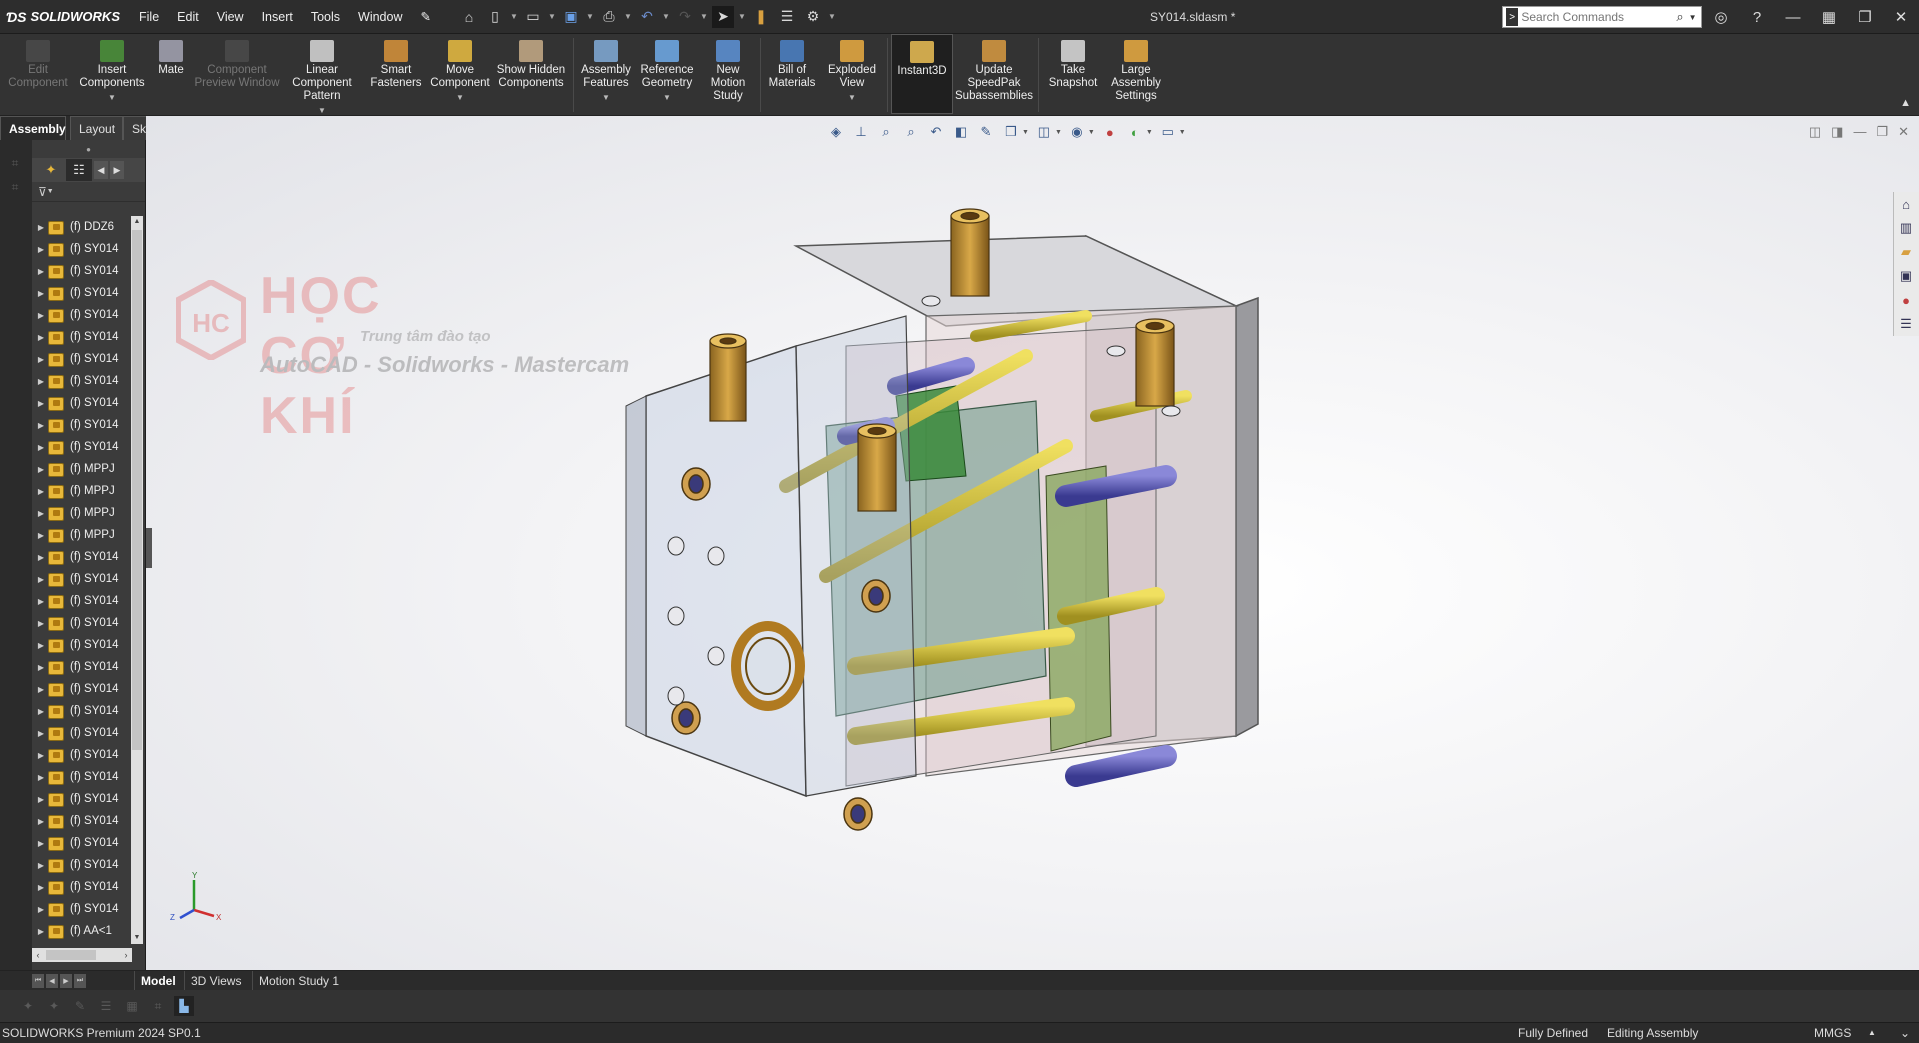 The width and height of the screenshot is (1919, 1043). Describe the element at coordinates (325, 17) in the screenshot. I see `menu-tools: Tools` at that location.